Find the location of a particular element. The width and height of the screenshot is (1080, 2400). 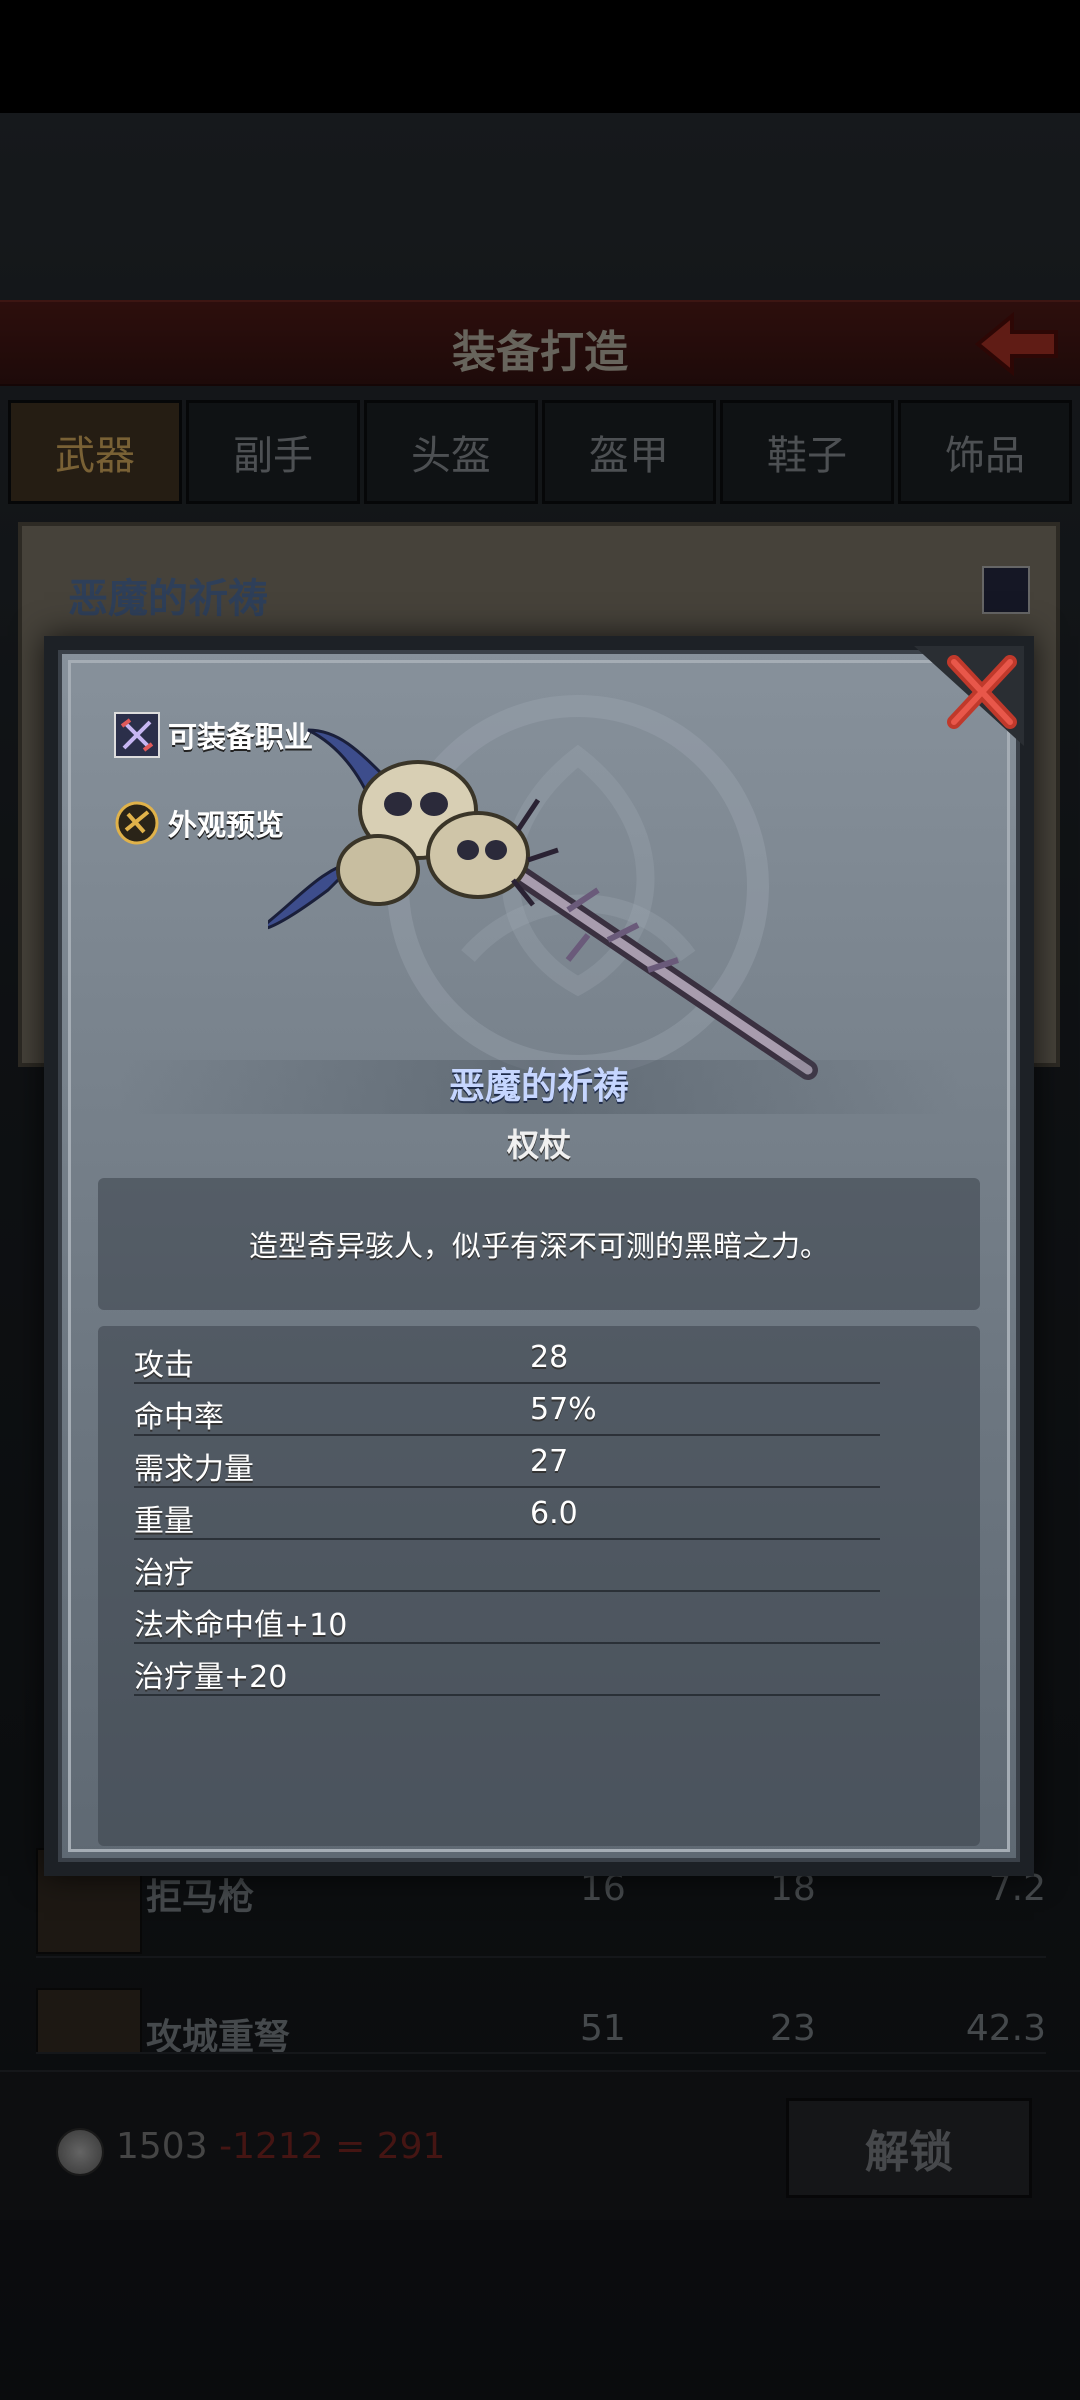

item-name: 攻城重弩 is located at coordinates (218, 2035).